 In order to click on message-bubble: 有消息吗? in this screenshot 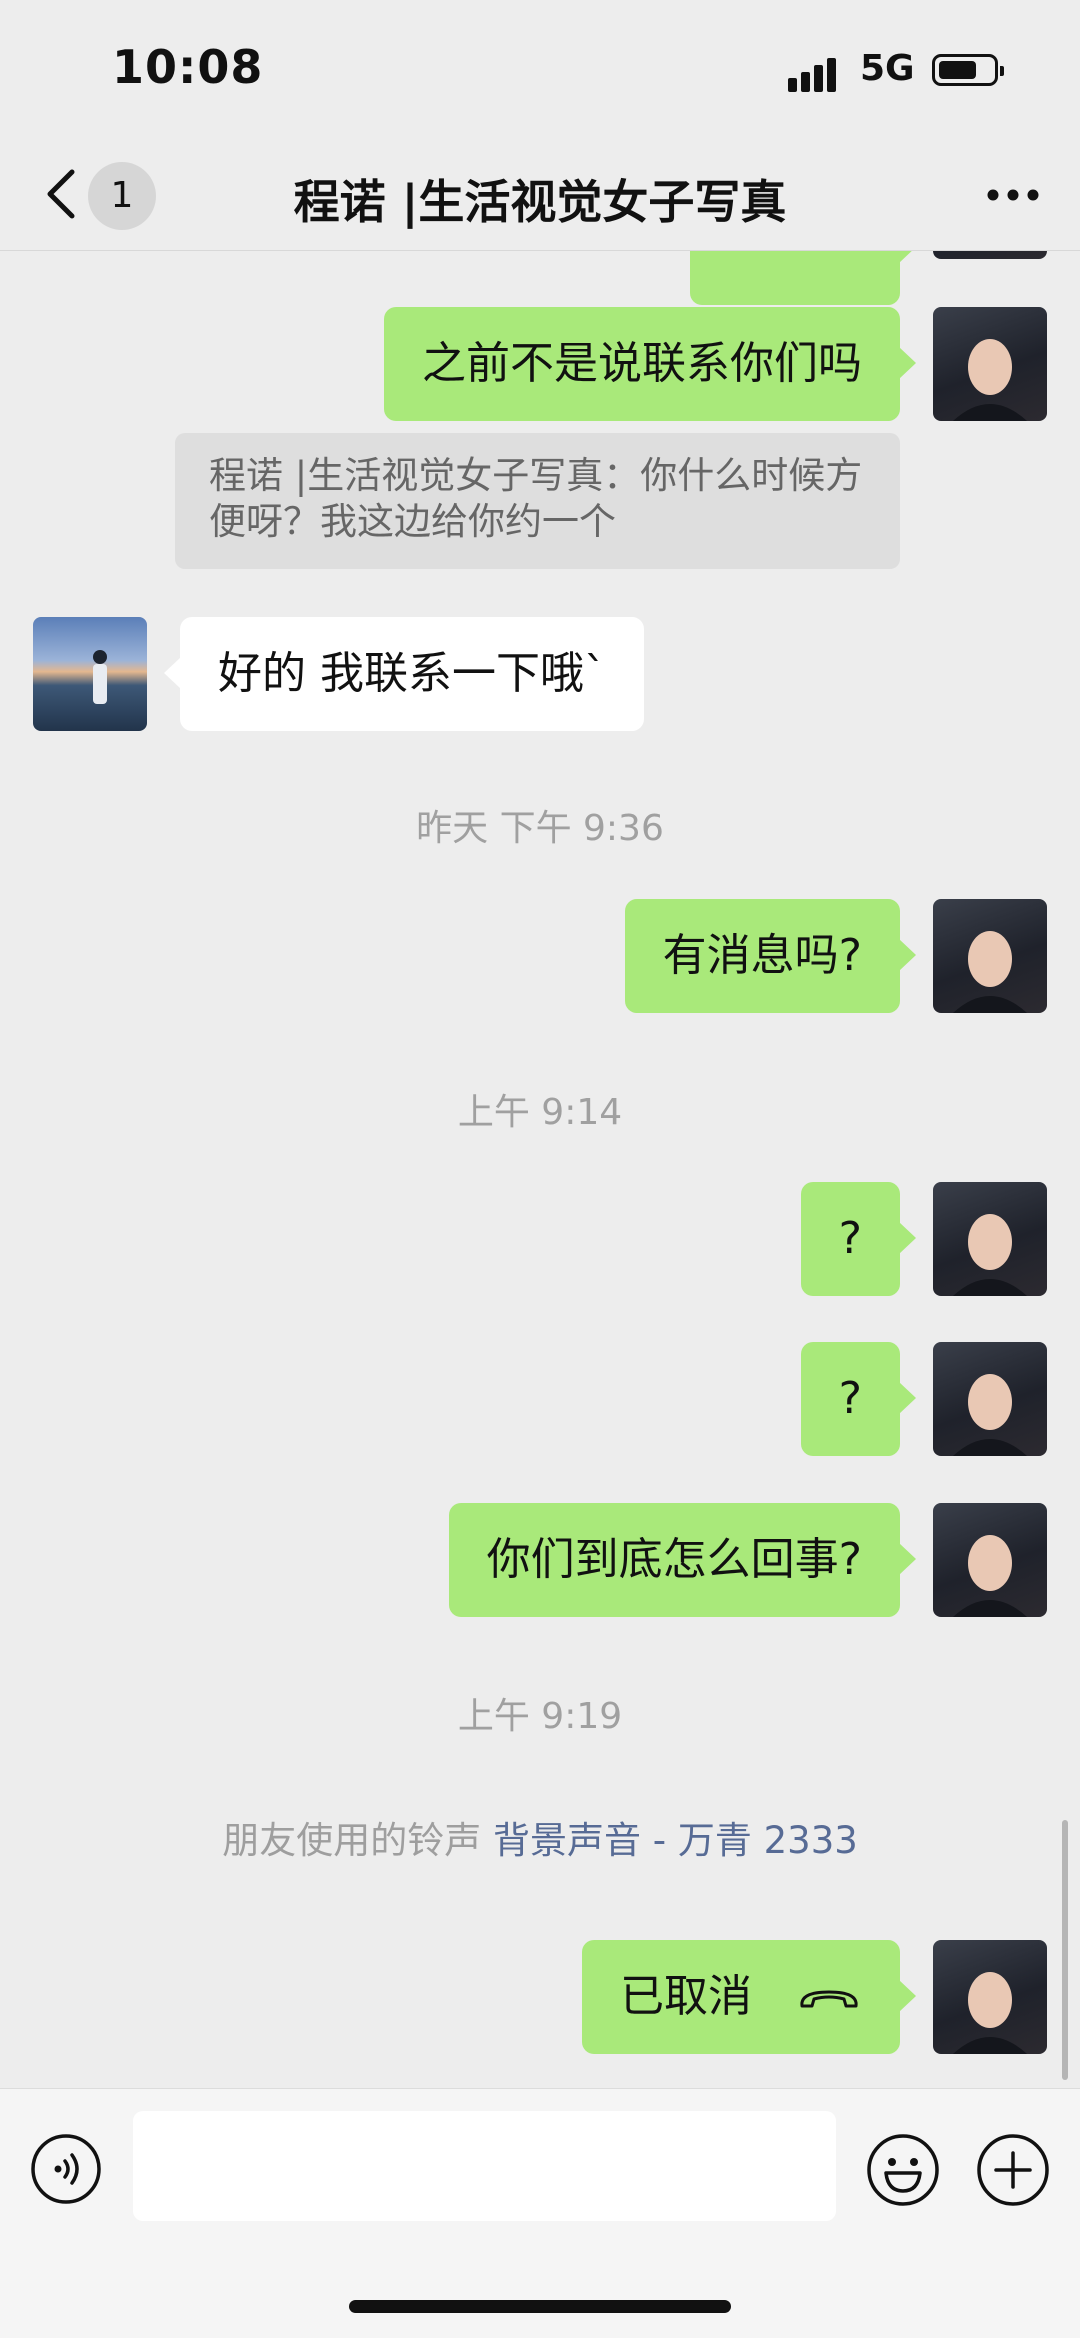, I will do `click(770, 956)`.